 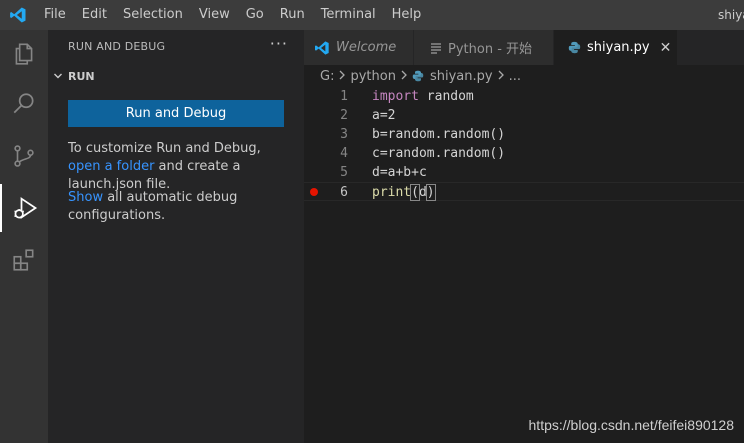 What do you see at coordinates (314, 192) in the screenshot?
I see `breakpoint-icon` at bounding box center [314, 192].